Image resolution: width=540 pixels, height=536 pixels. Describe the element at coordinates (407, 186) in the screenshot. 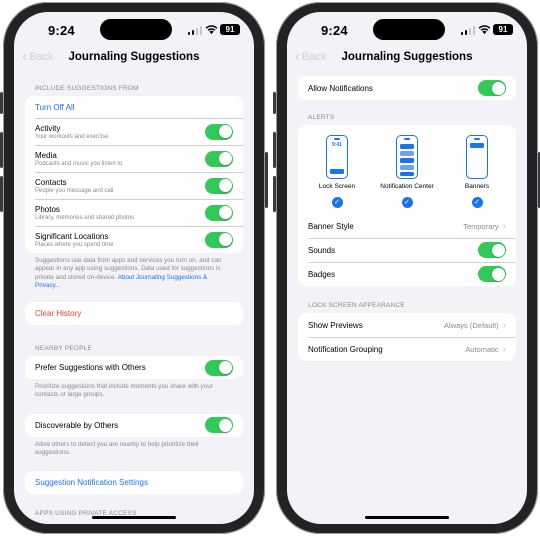

I see `alert-option-label: Notification Center` at that location.